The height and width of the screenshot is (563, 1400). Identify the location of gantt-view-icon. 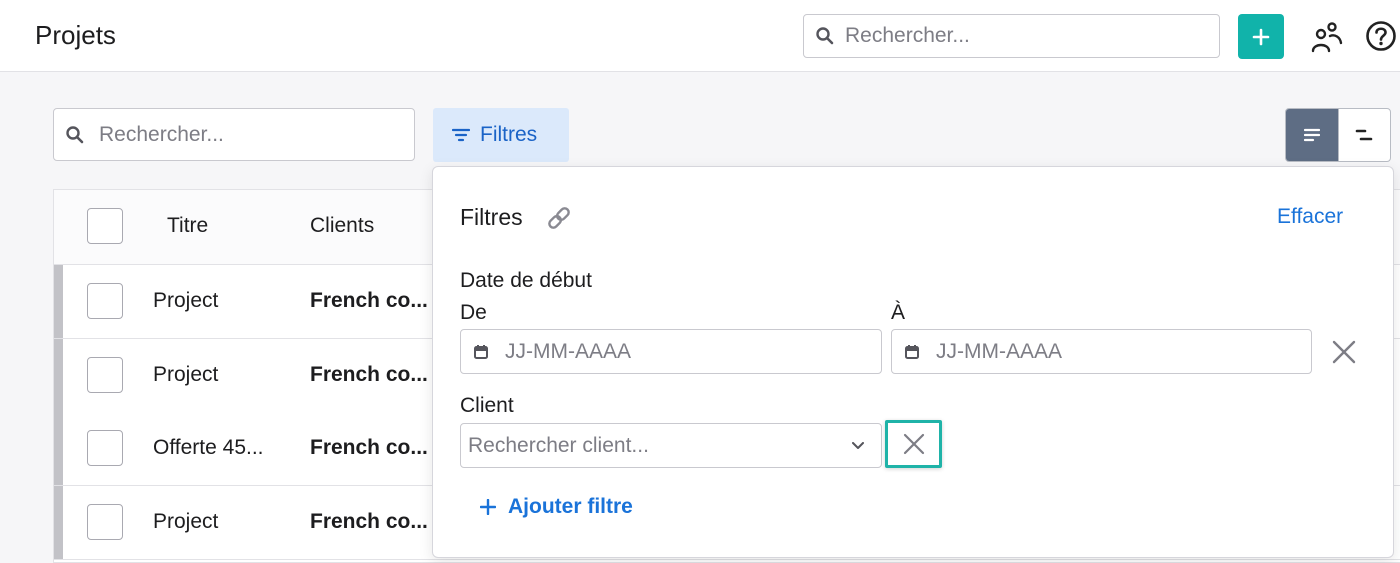
(1364, 135).